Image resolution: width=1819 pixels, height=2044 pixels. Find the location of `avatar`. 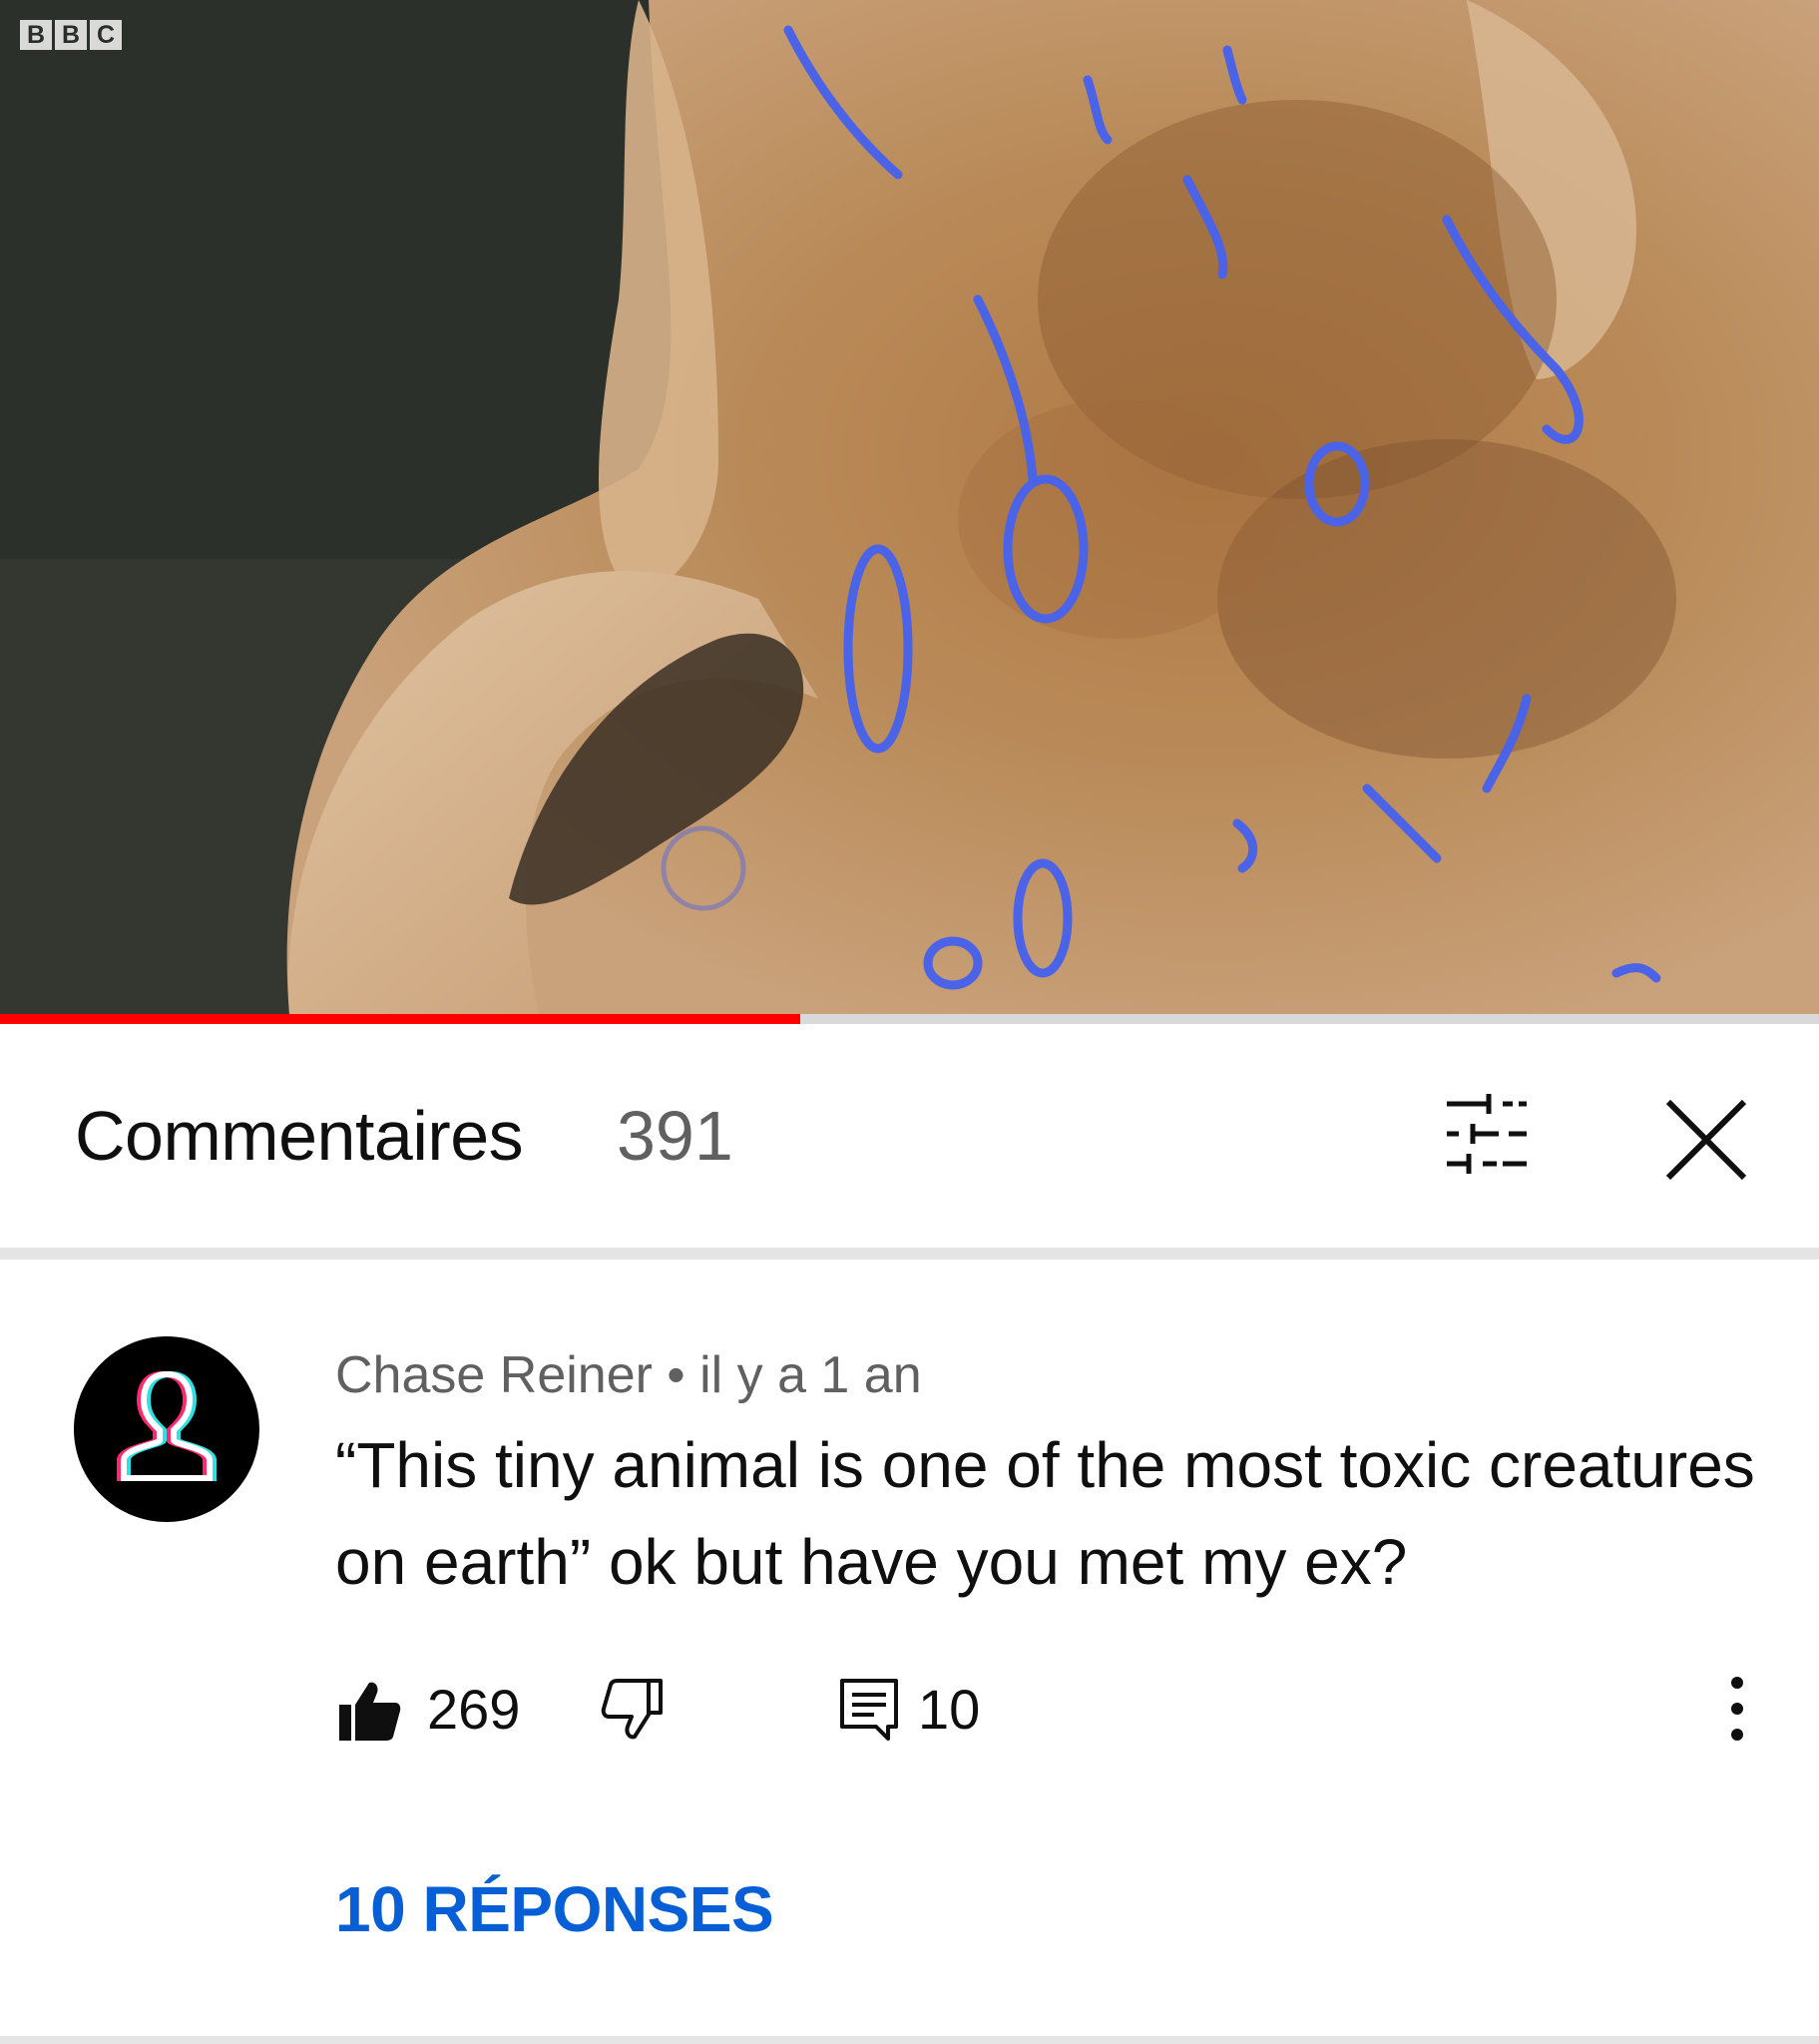

avatar is located at coordinates (166, 1429).